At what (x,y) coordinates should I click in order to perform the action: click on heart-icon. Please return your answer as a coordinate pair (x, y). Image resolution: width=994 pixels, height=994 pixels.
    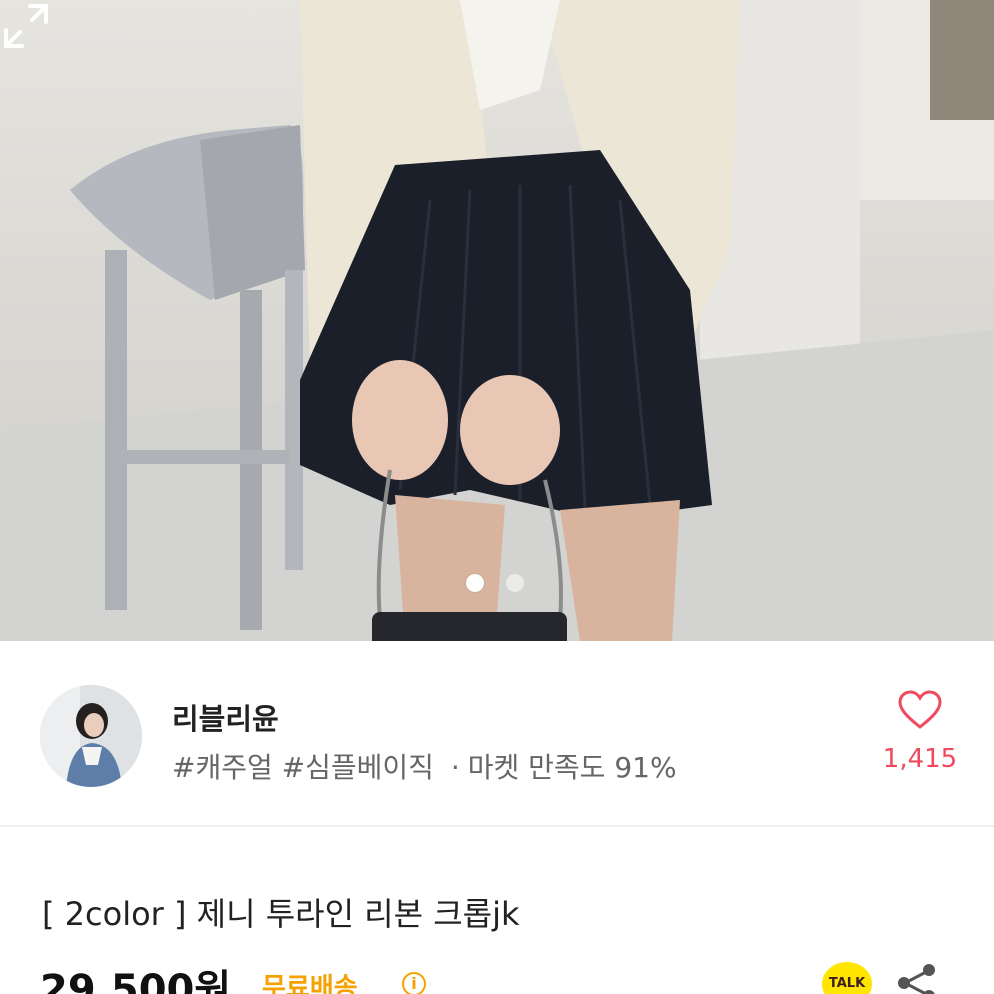
    Looking at the image, I should click on (920, 709).